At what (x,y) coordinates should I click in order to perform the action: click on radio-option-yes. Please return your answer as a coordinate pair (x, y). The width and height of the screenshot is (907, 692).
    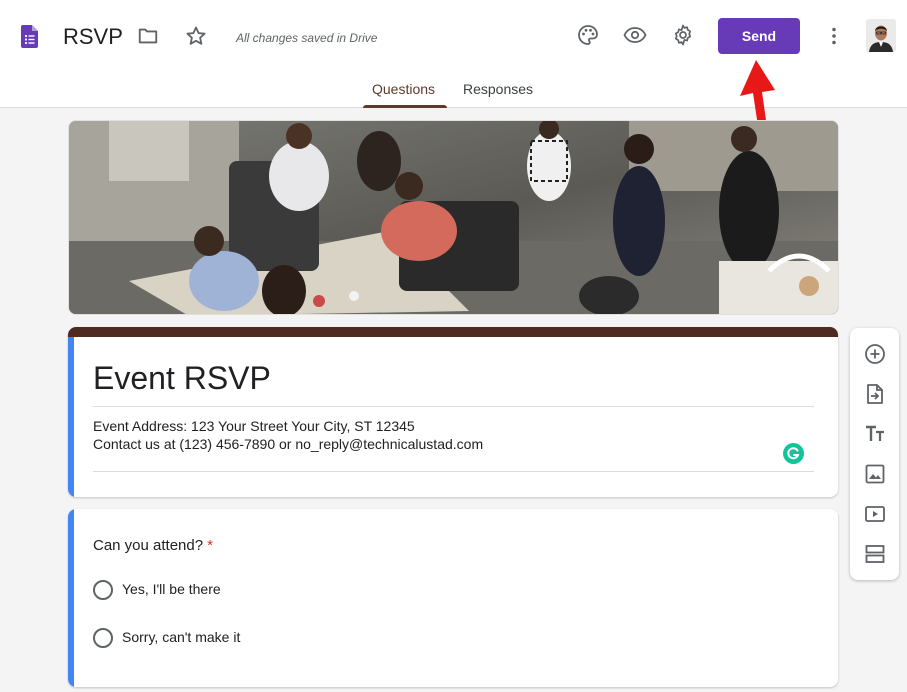
    Looking at the image, I should click on (103, 590).